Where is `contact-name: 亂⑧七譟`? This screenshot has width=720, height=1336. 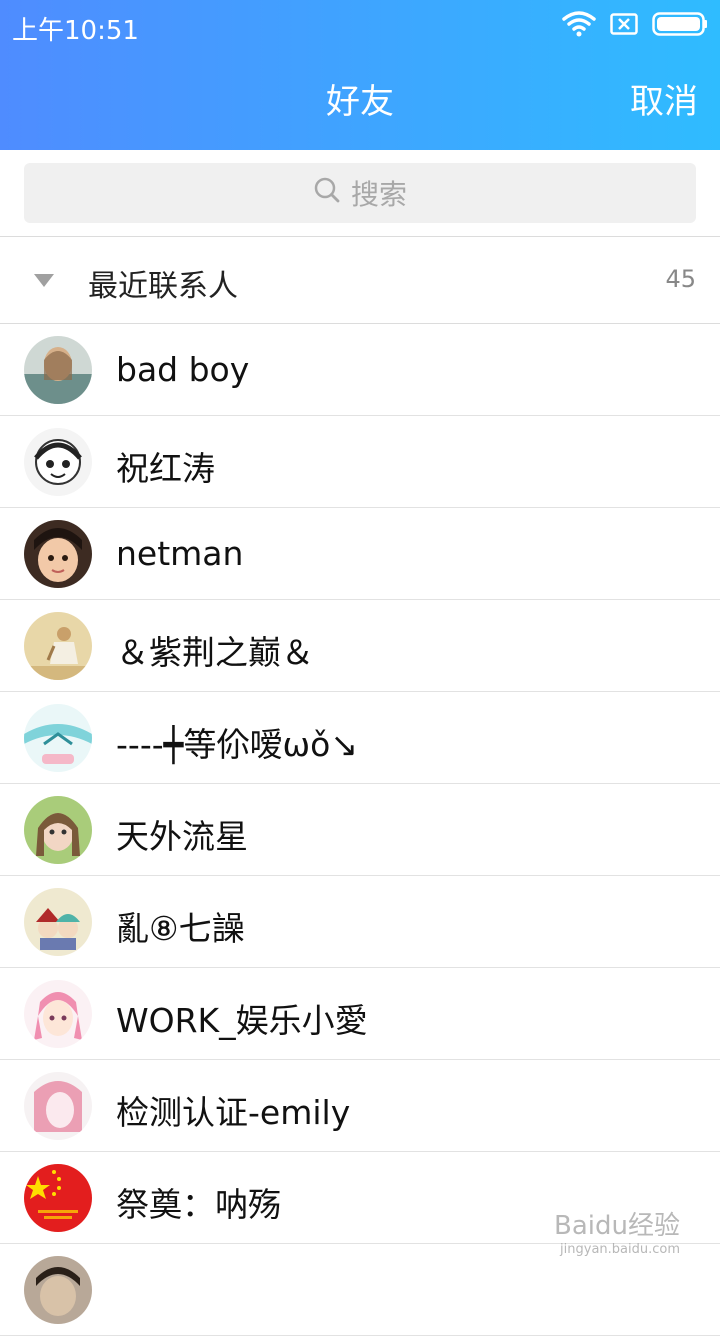 contact-name: 亂⑧七譟 is located at coordinates (180, 928).